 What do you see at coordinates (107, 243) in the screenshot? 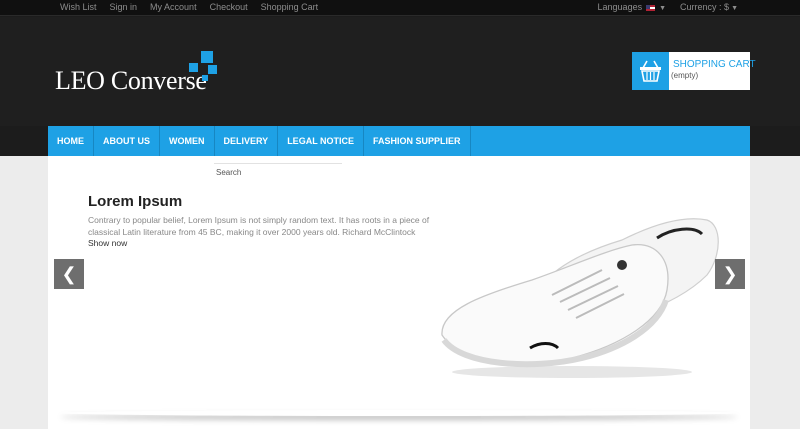
I see `show-now-link: Show now` at bounding box center [107, 243].